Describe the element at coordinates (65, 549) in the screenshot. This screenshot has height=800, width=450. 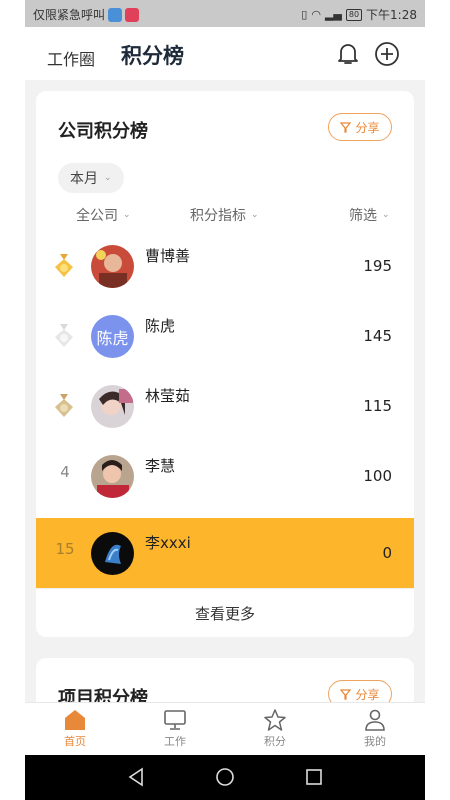
I see `rank-number: 15` at that location.